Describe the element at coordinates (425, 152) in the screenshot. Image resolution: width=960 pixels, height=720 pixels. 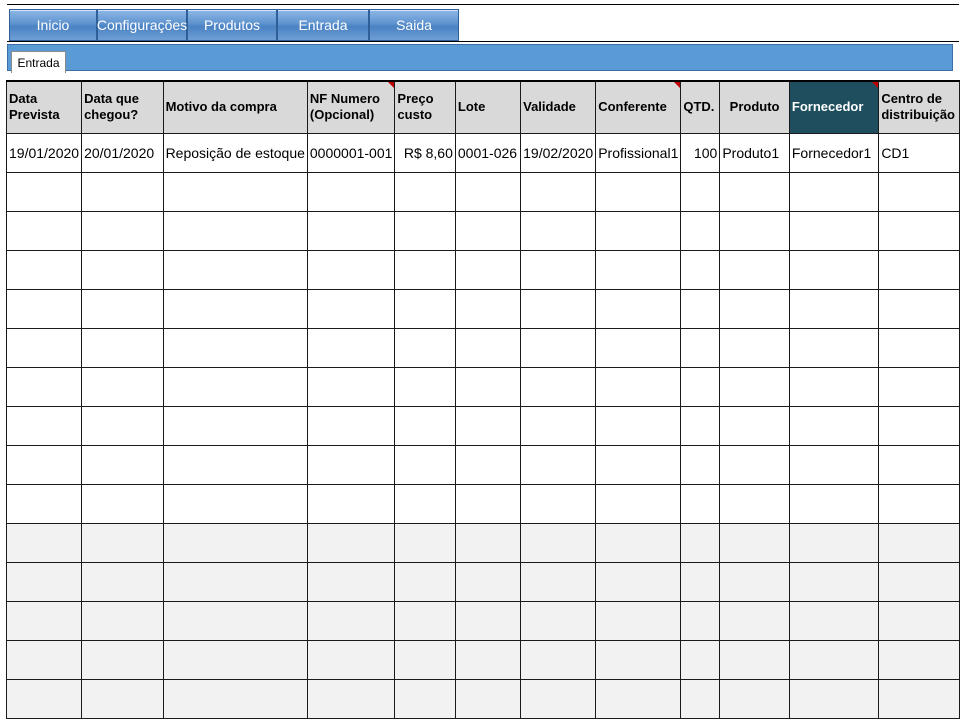
I see `cell-preco-custo: R$ 8,60` at that location.